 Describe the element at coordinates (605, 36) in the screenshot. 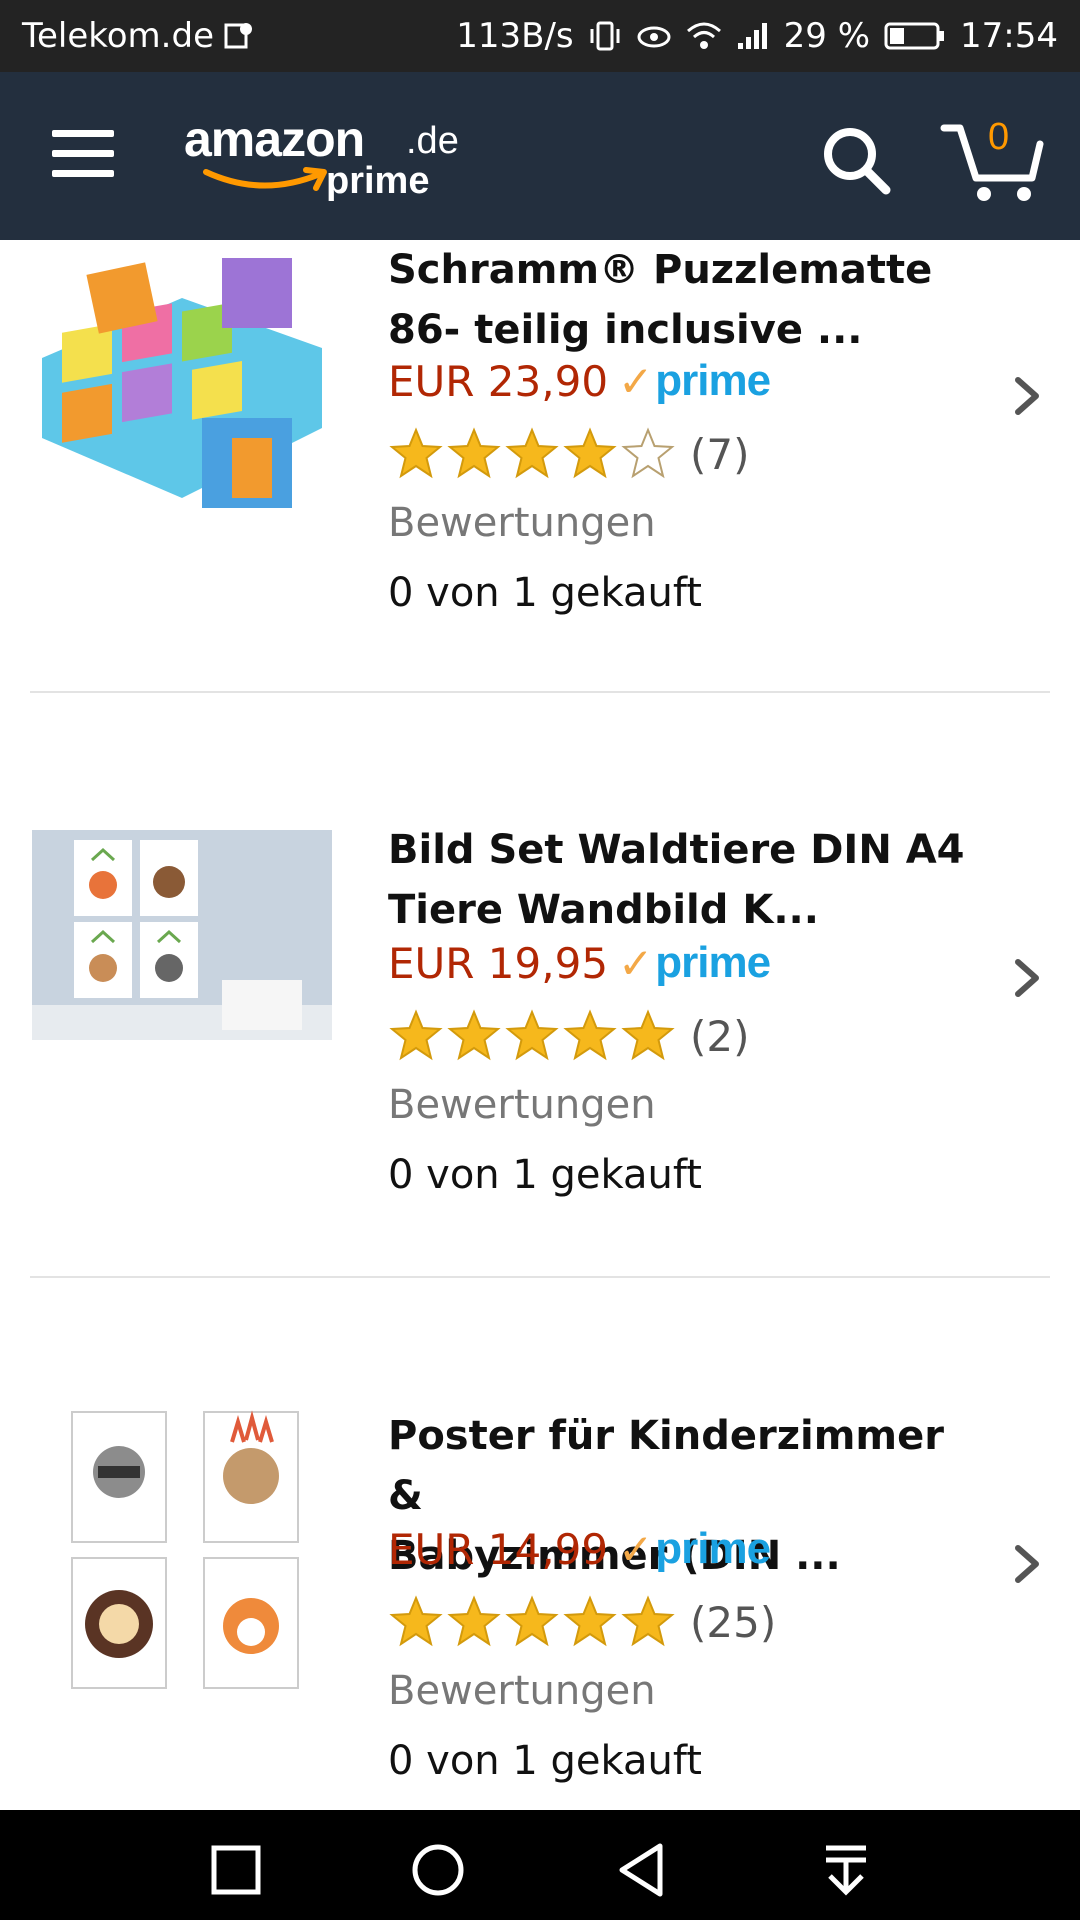

I see `vibrate-icon` at that location.